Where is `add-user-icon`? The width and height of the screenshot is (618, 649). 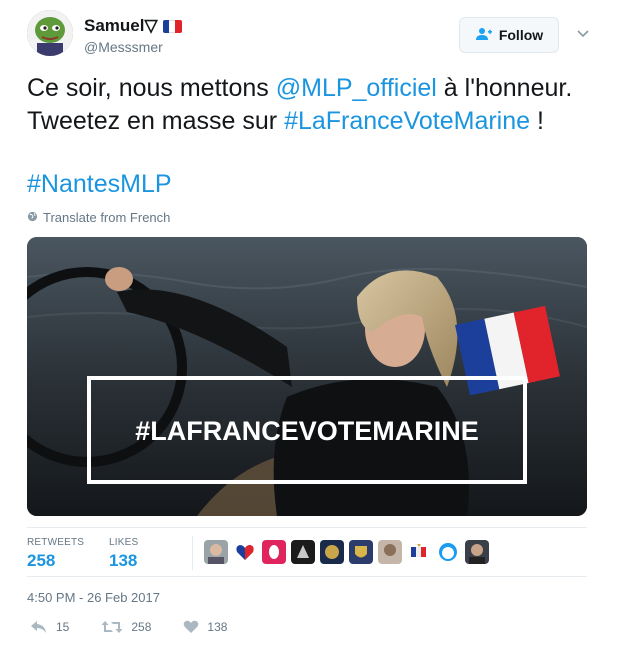 add-user-icon is located at coordinates (484, 35).